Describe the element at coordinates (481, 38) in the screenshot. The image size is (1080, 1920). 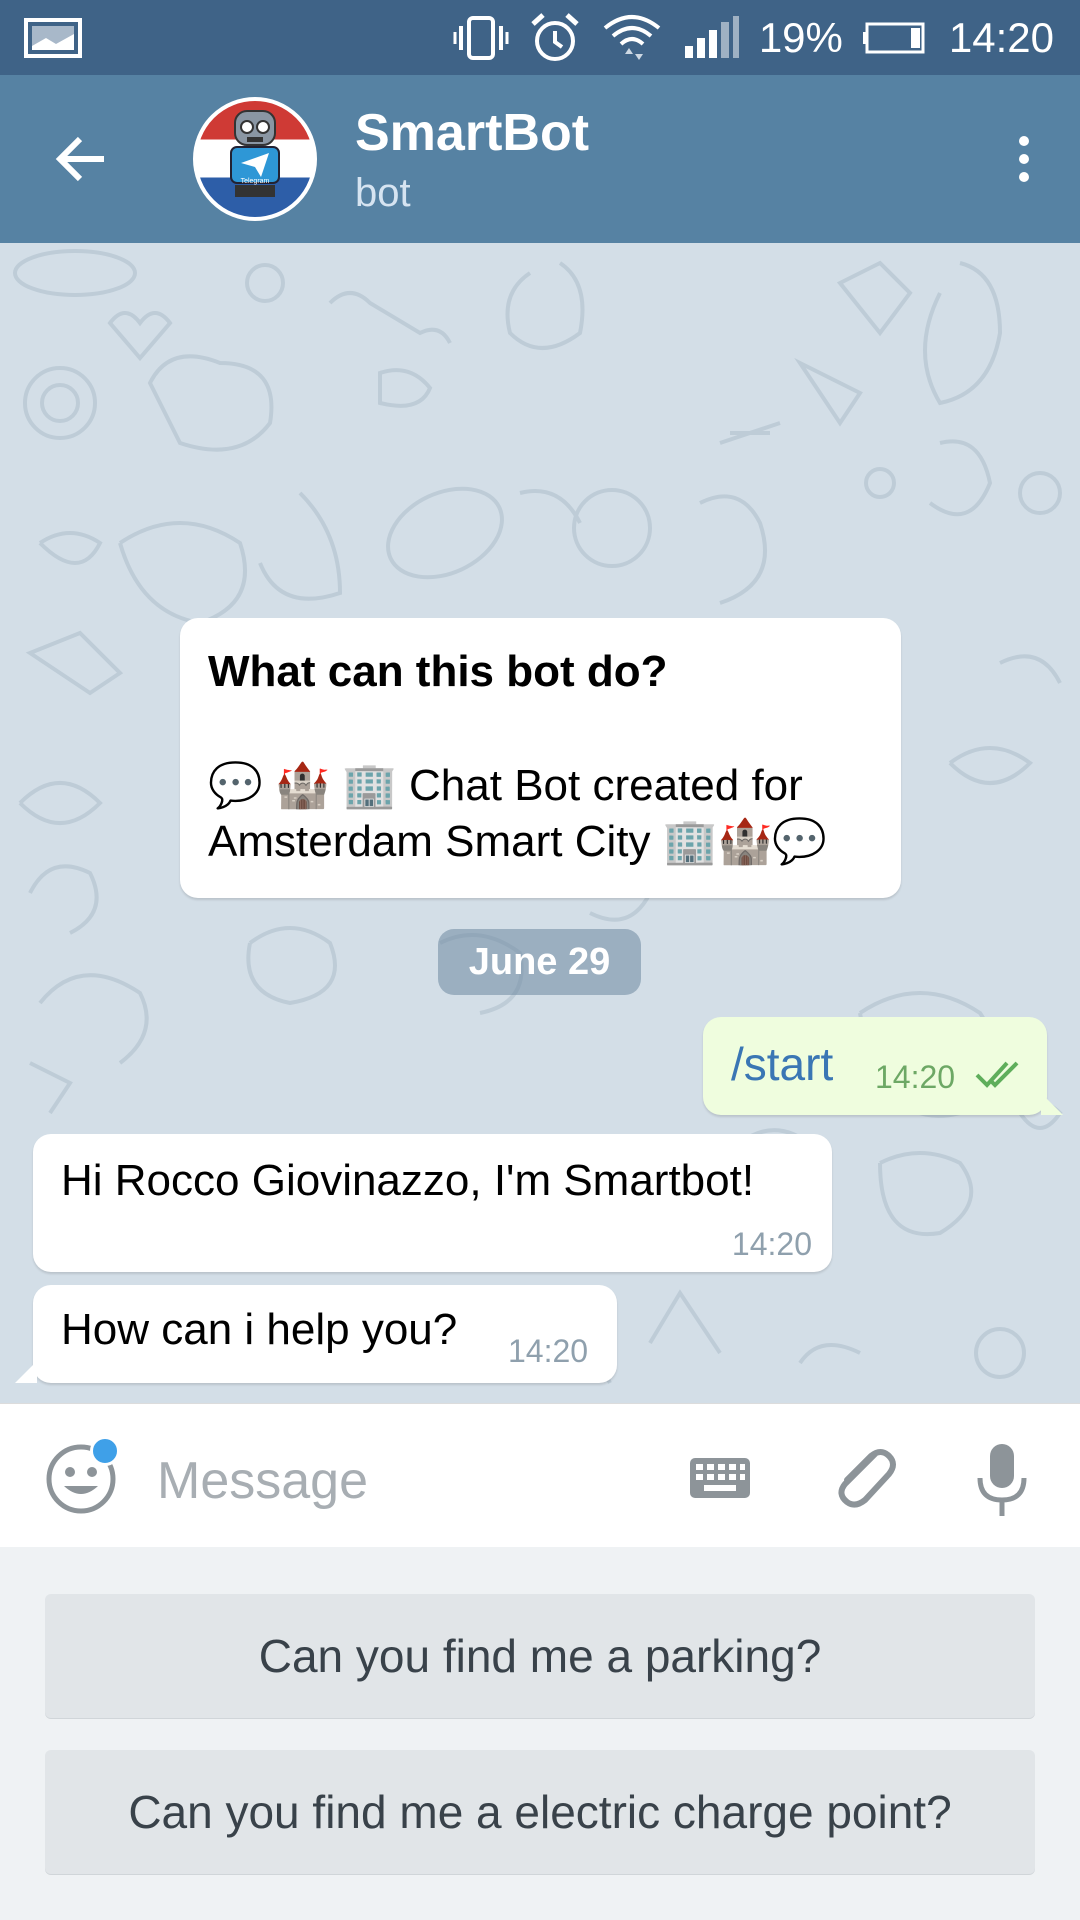
I see `vibrate-icon` at that location.